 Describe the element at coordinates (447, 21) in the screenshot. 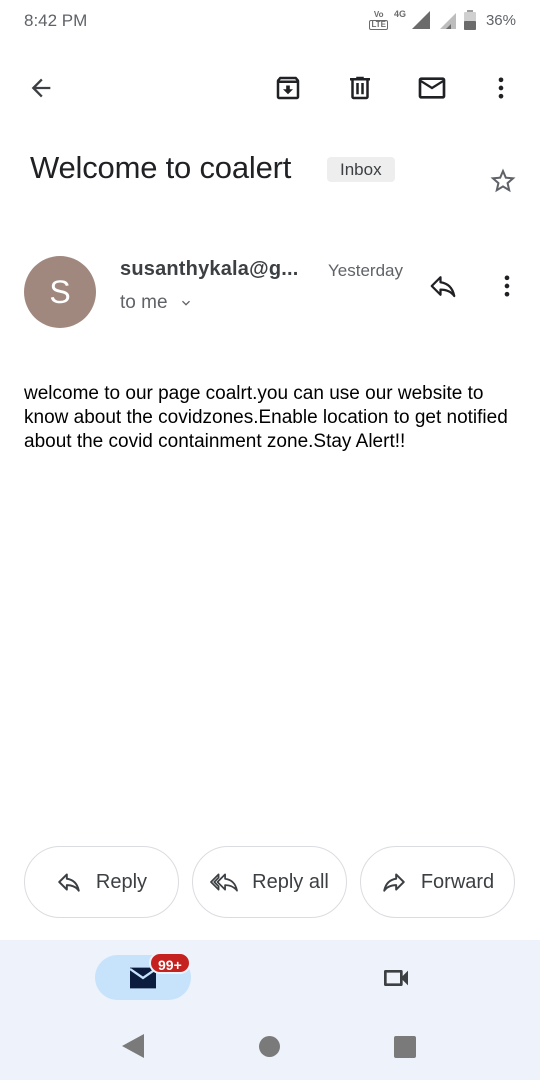

I see `signal-2-icon` at that location.